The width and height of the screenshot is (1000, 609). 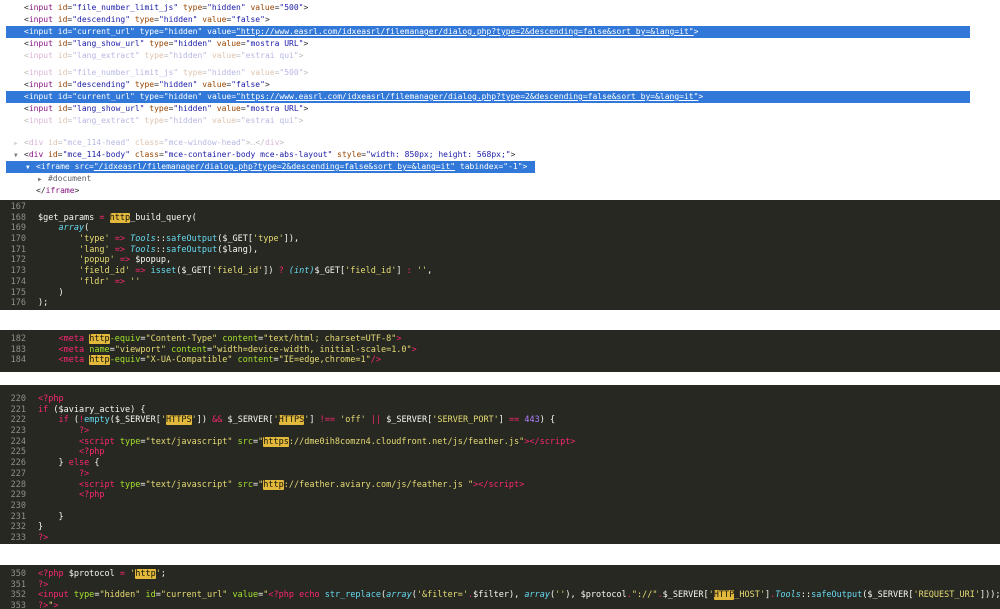 What do you see at coordinates (18, 228) in the screenshot?
I see `line-number: 169` at bounding box center [18, 228].